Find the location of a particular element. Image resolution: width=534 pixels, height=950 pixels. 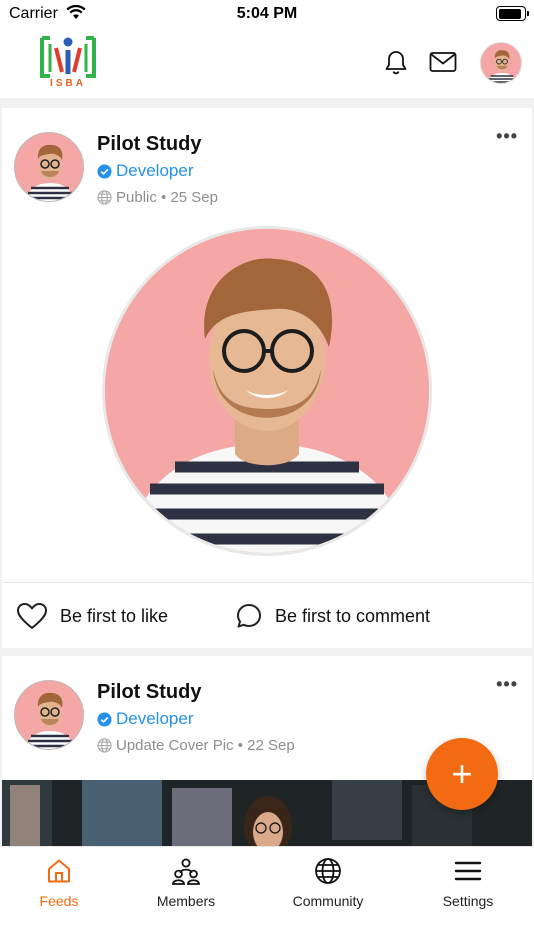

bottom-tab-bar: Feeds Members Community Settings is located at coordinates (267, 898).